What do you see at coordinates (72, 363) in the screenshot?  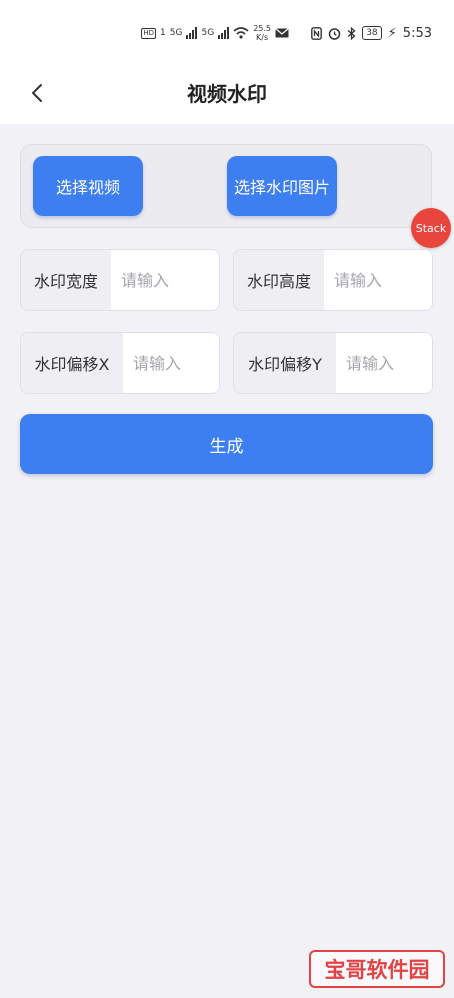 I see `watermark-offset-x-label: 水印偏移X` at bounding box center [72, 363].